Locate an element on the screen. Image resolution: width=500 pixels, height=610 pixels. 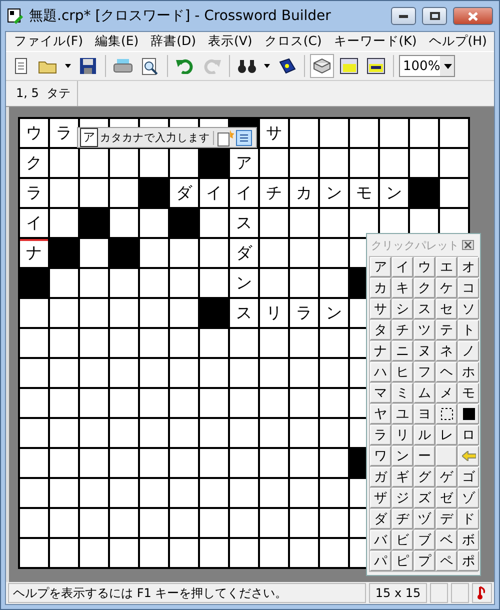
letter-cell: ウ is located at coordinates (35, 134).